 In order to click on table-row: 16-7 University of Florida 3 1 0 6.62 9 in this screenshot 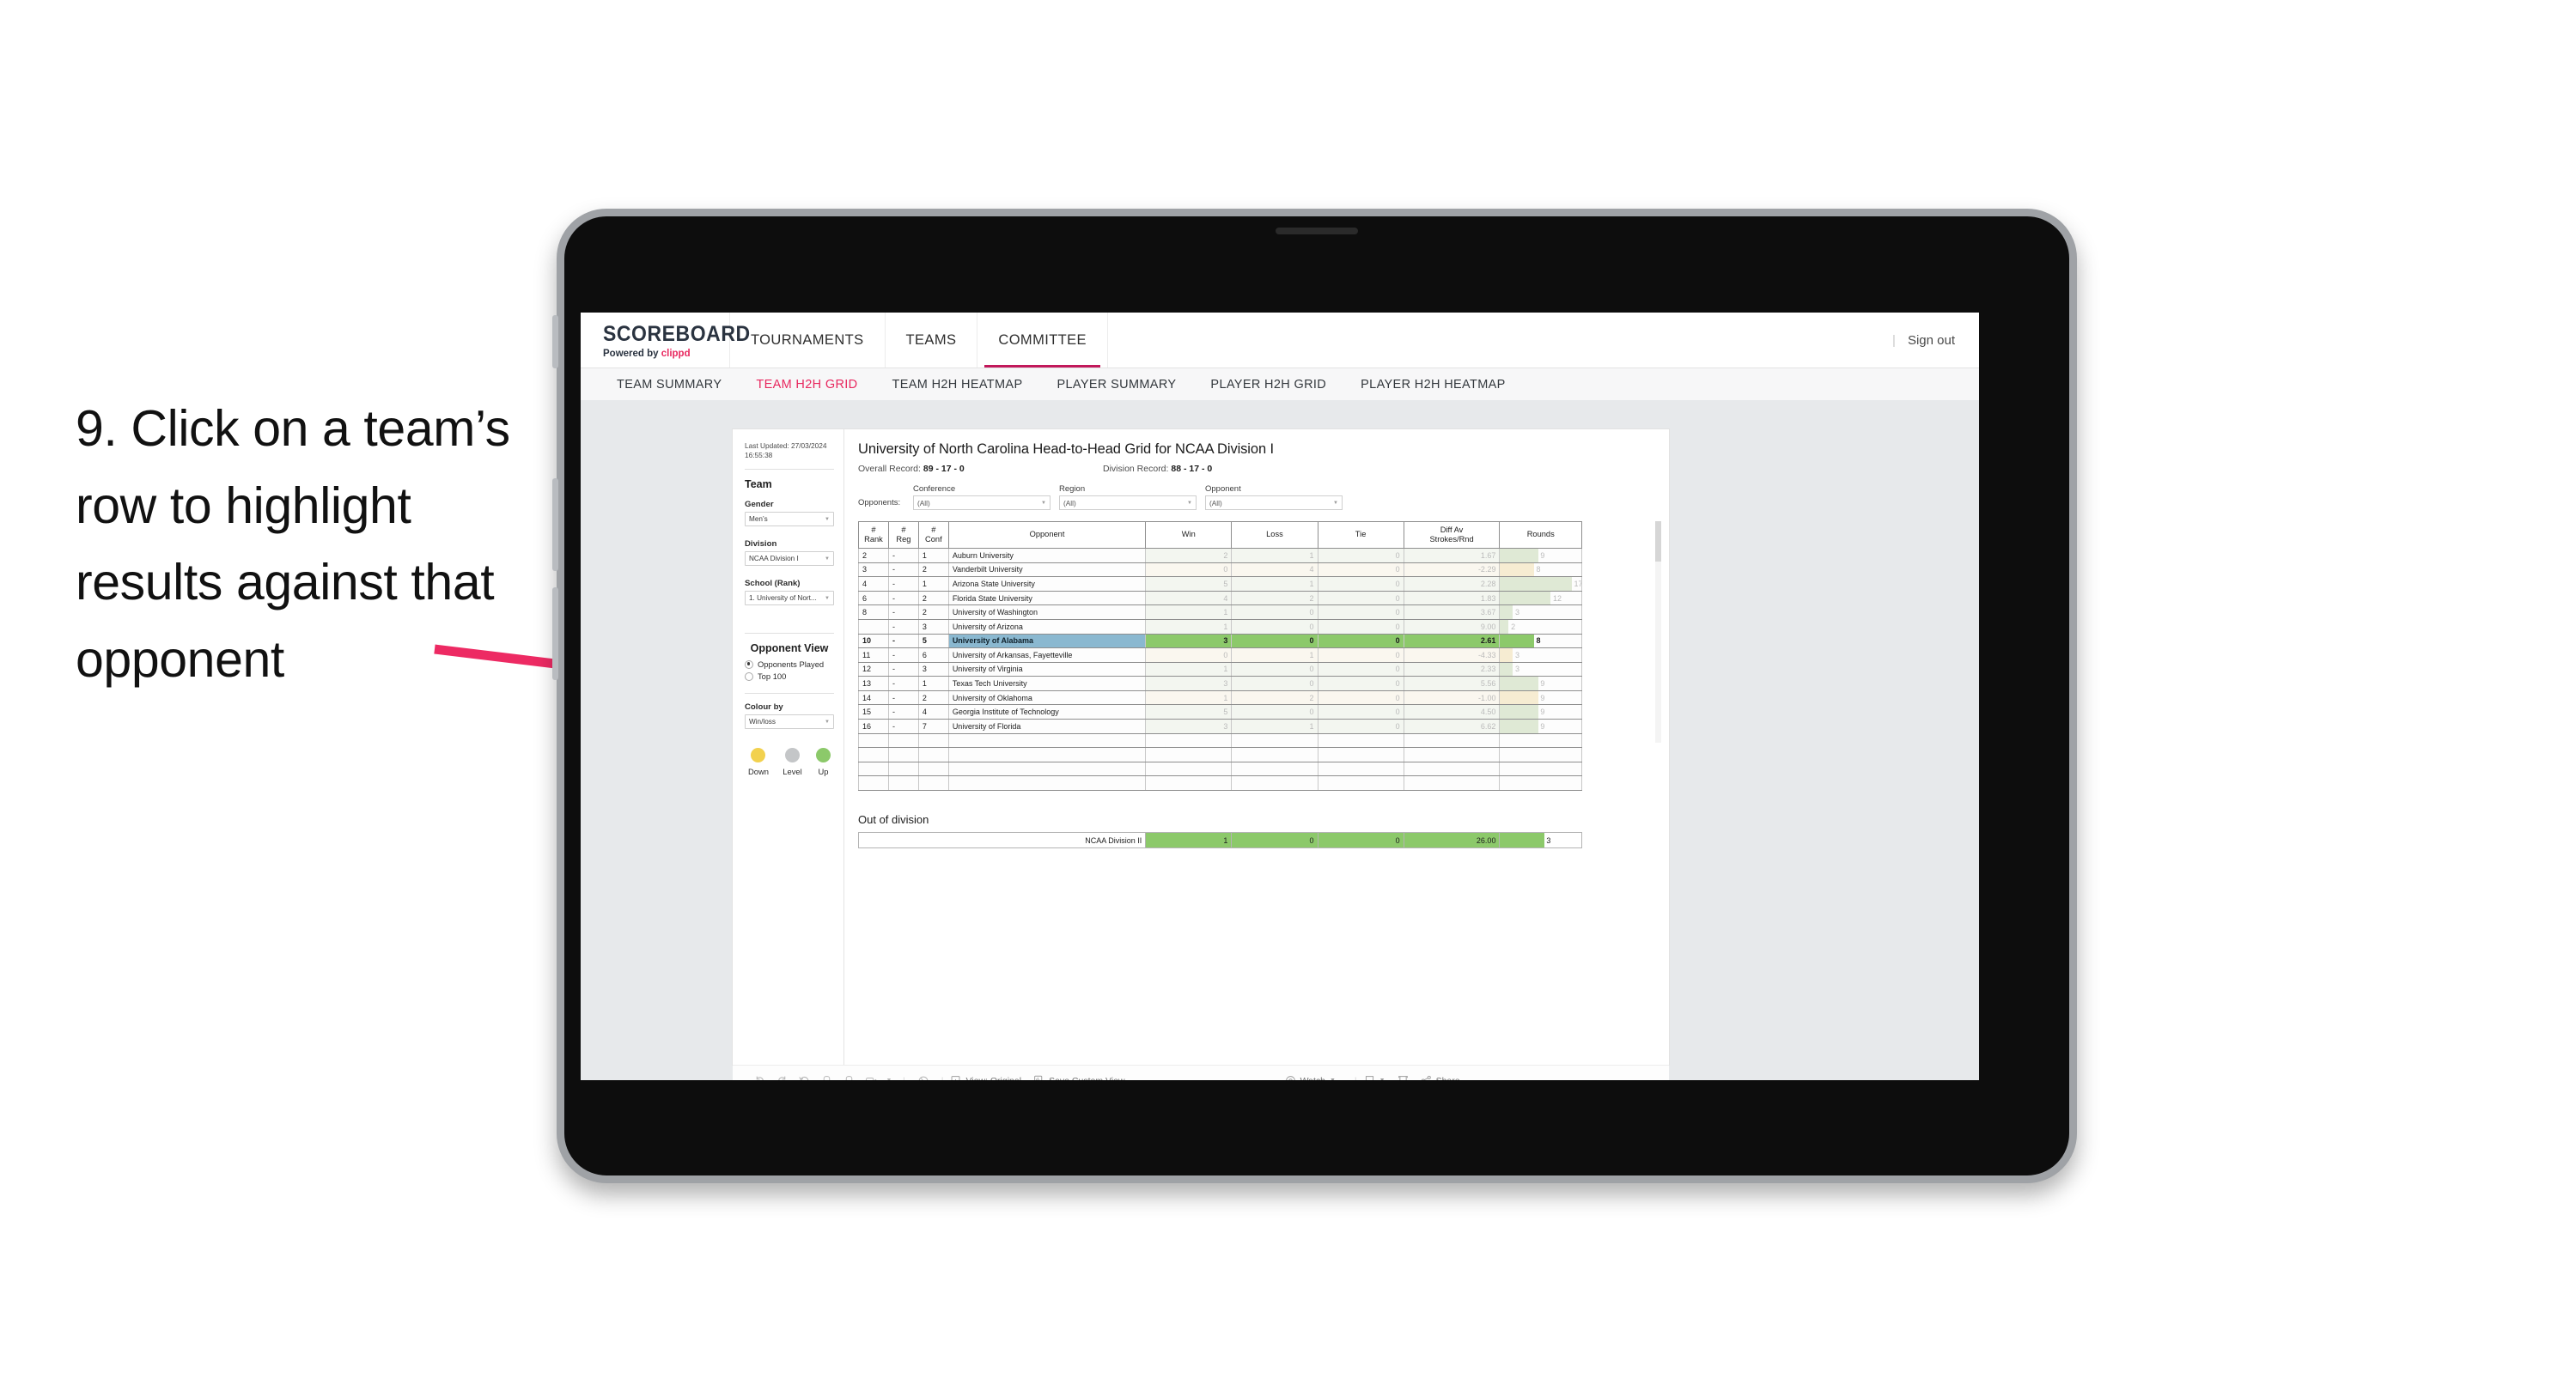, I will do `click(1220, 726)`.